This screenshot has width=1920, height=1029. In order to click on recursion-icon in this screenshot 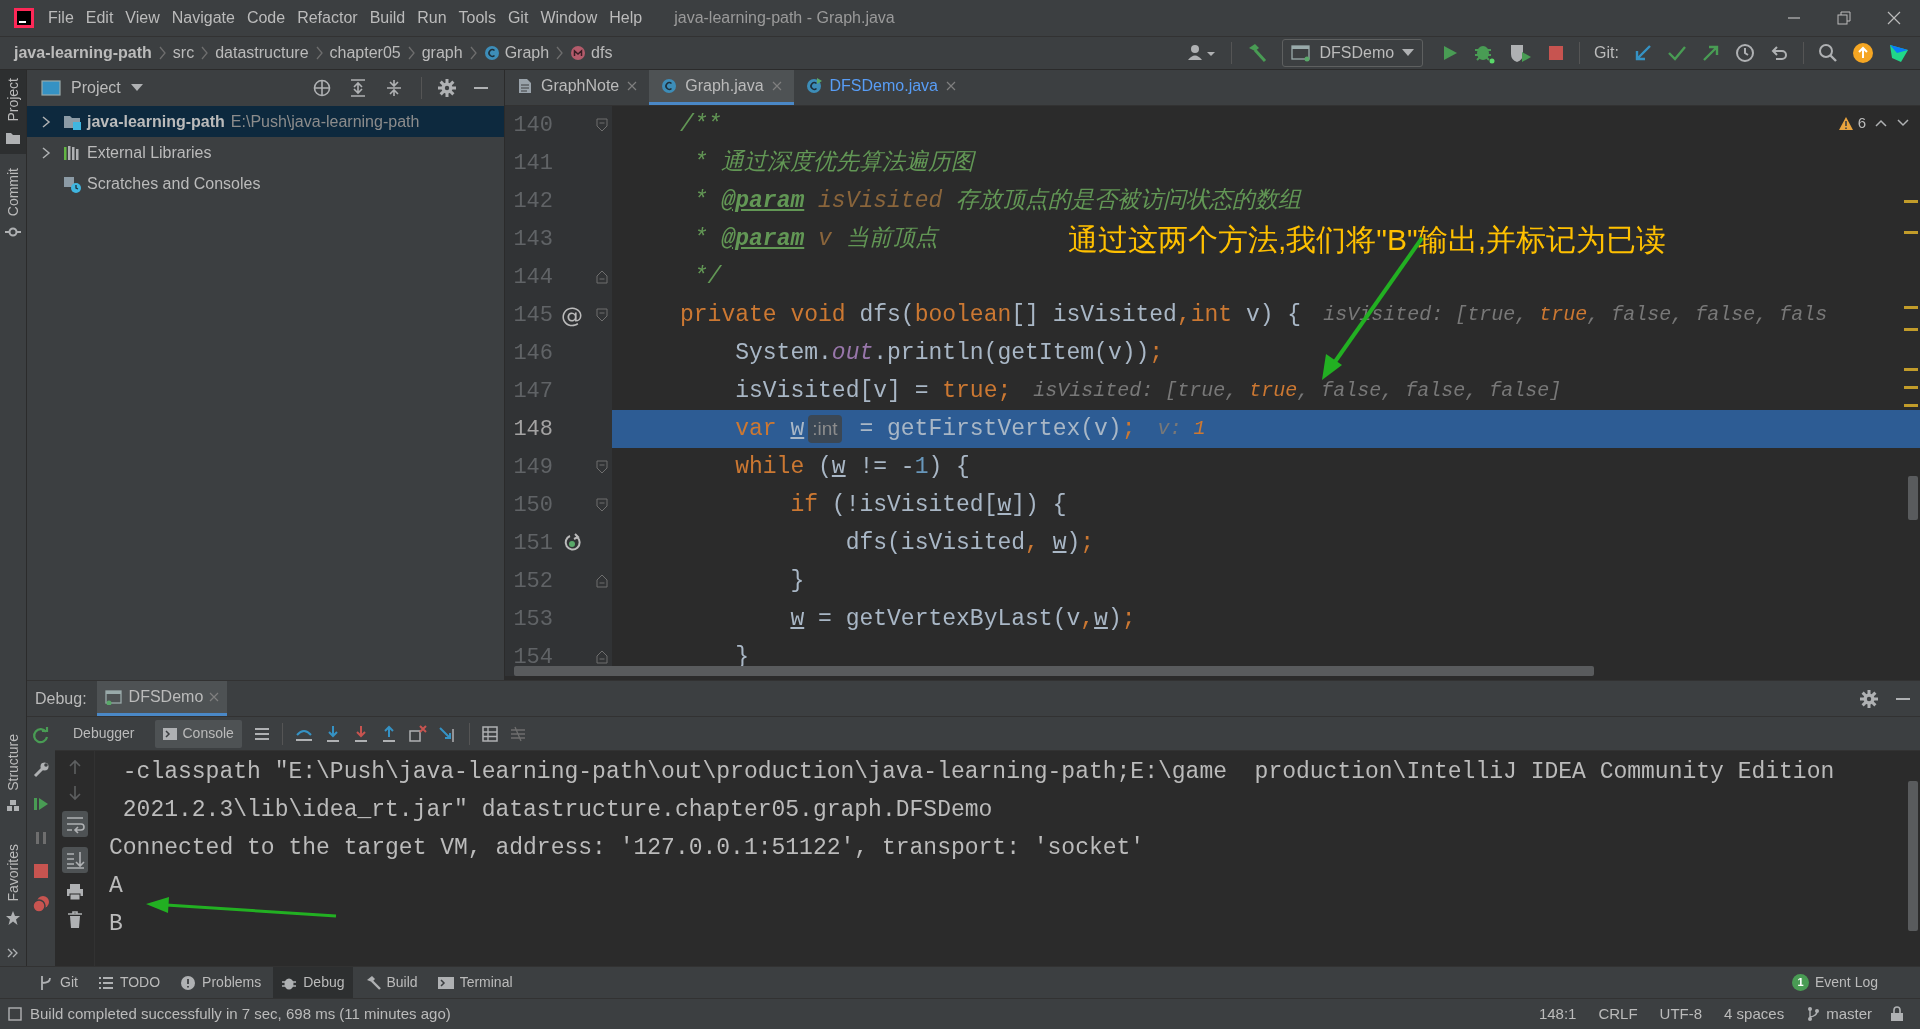, I will do `click(572, 543)`.